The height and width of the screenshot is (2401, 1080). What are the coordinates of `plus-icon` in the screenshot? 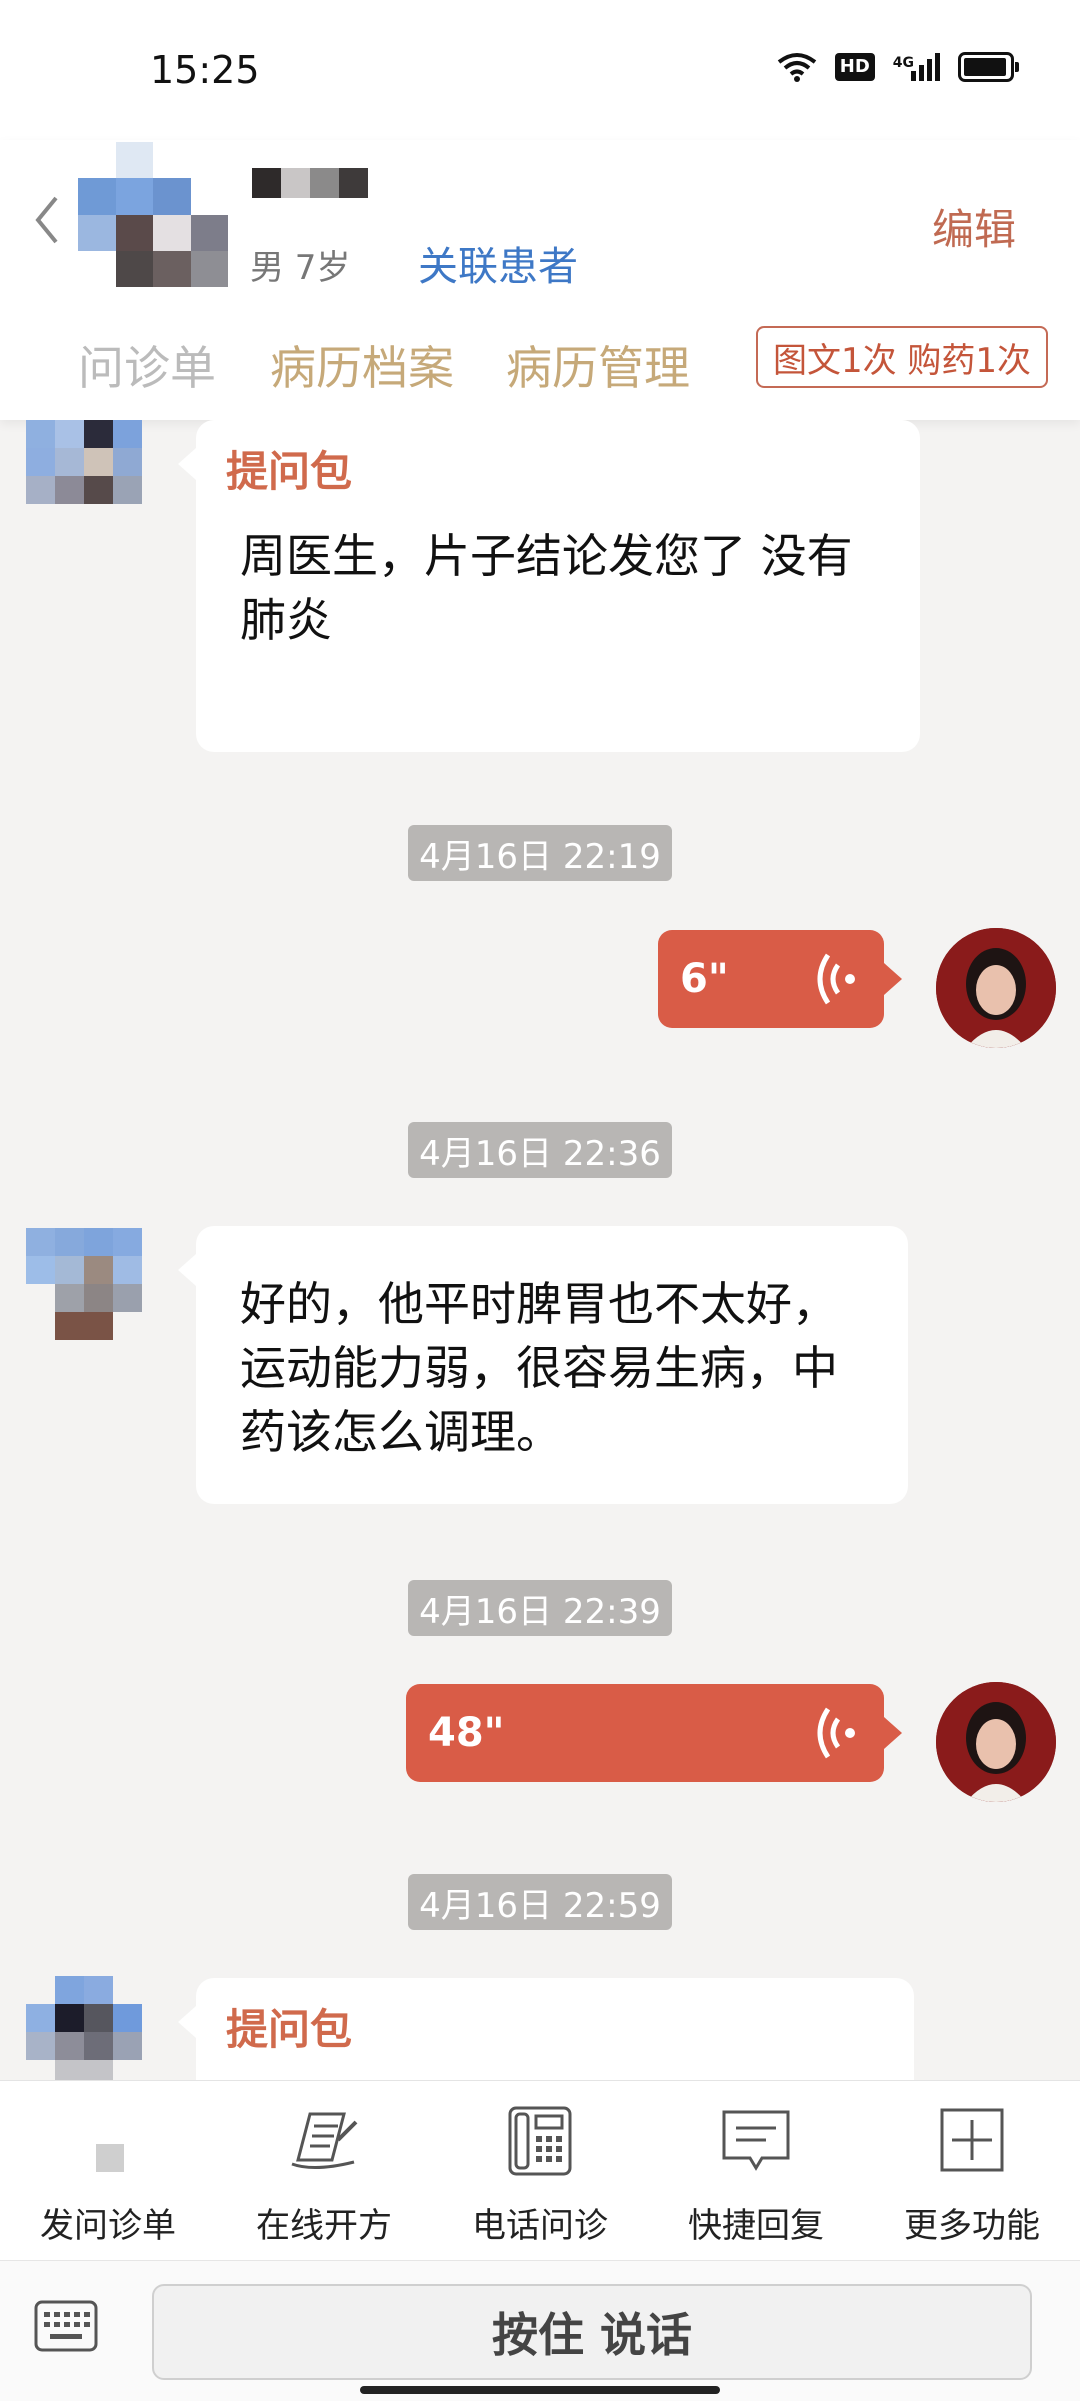 It's located at (972, 2140).